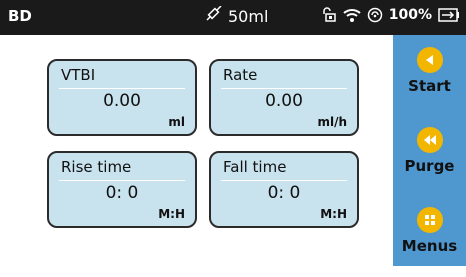 The width and height of the screenshot is (466, 277). Describe the element at coordinates (78, 75) in the screenshot. I see `card-label: VTBI` at that location.